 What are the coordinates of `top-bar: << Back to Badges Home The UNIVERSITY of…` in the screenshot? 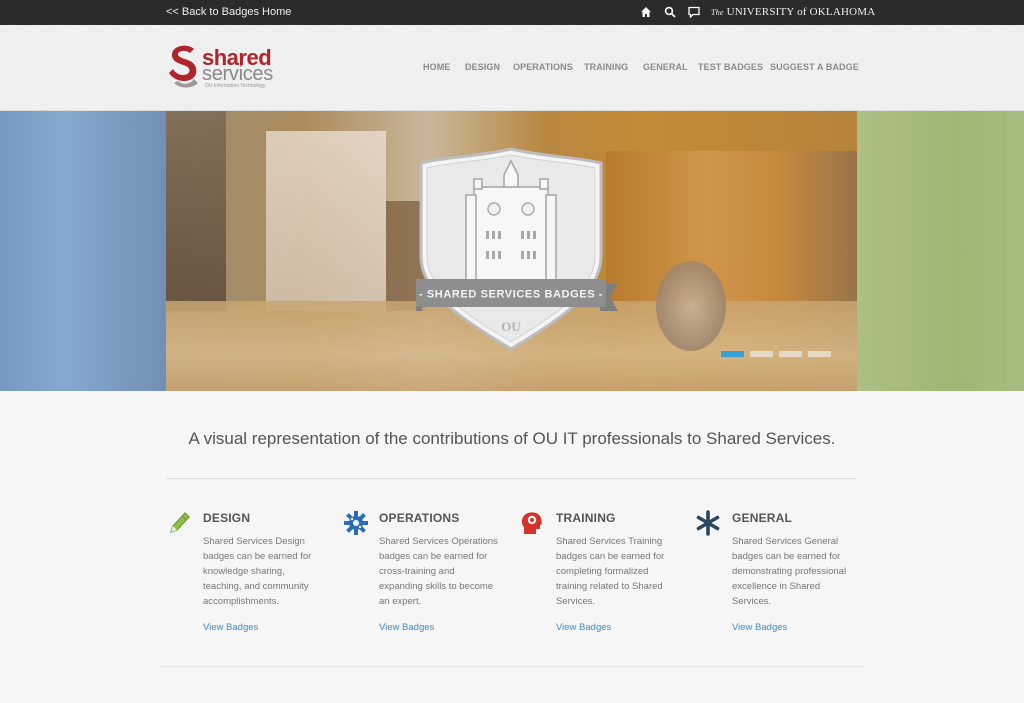 It's located at (512, 12).